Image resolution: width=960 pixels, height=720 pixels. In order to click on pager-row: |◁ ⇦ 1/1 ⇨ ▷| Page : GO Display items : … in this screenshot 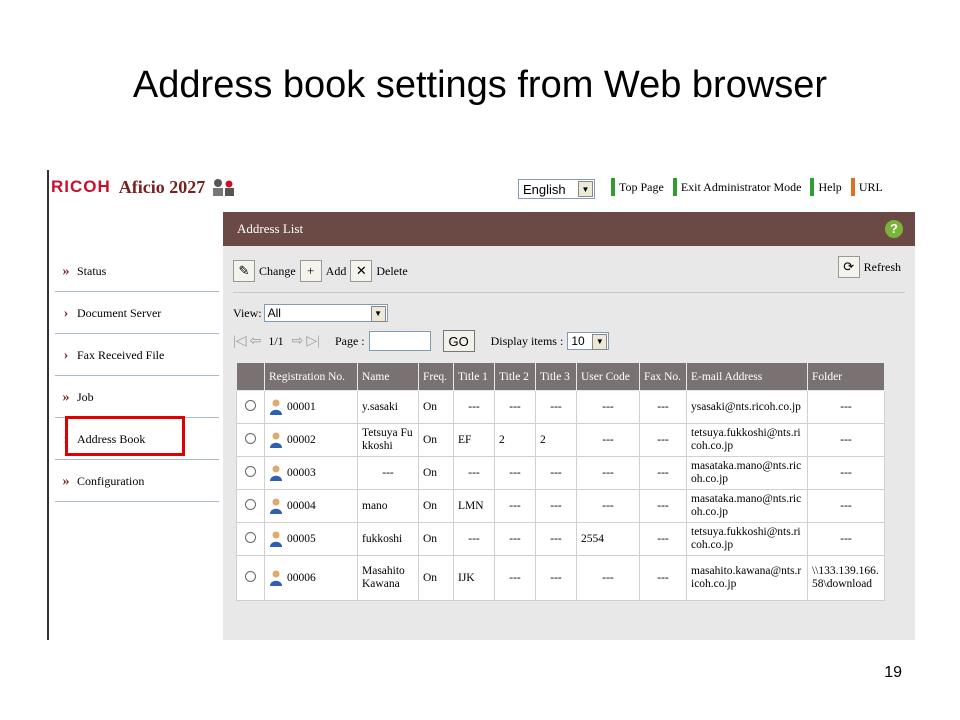, I will do `click(421, 341)`.